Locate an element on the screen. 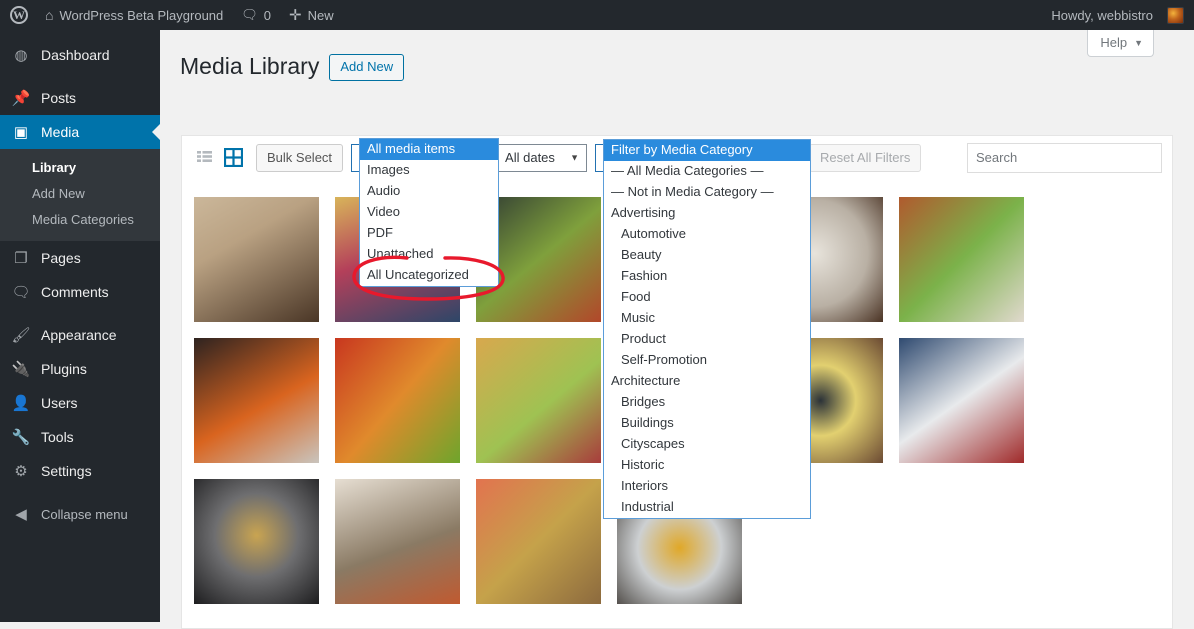  sidebar-item-media: ▣ Media is located at coordinates (80, 132).